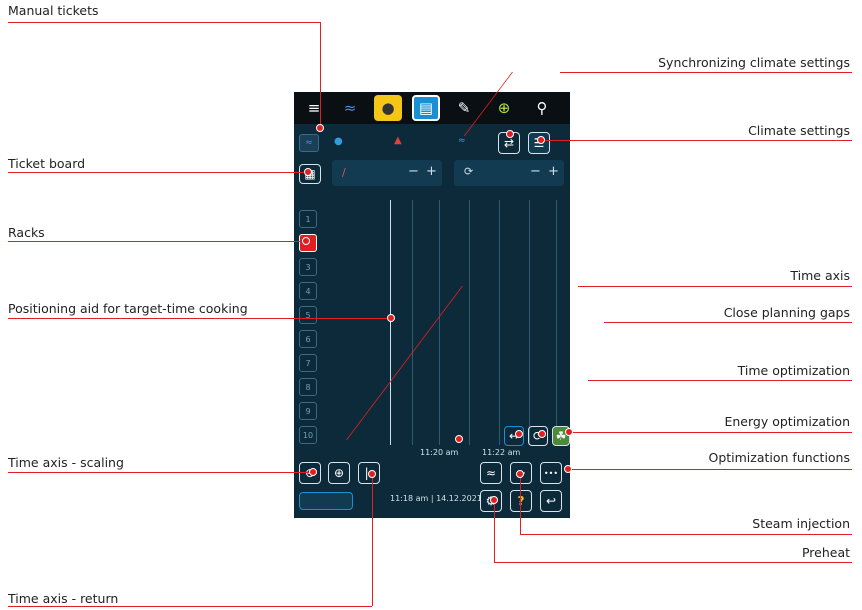 The width and height of the screenshot is (862, 610). I want to click on rack-8: 8, so click(308, 387).